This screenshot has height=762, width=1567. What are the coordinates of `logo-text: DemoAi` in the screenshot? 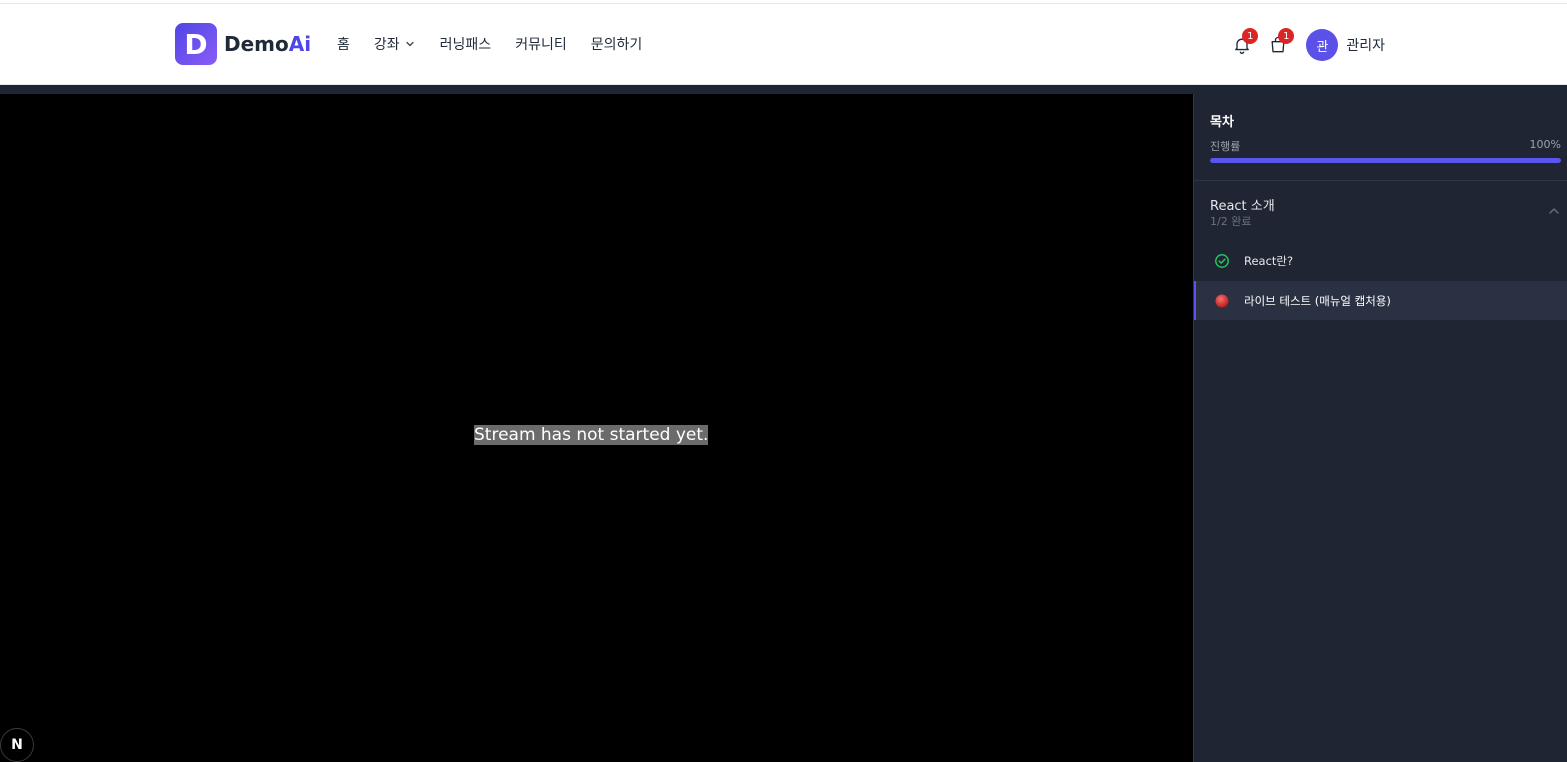 It's located at (267, 44).